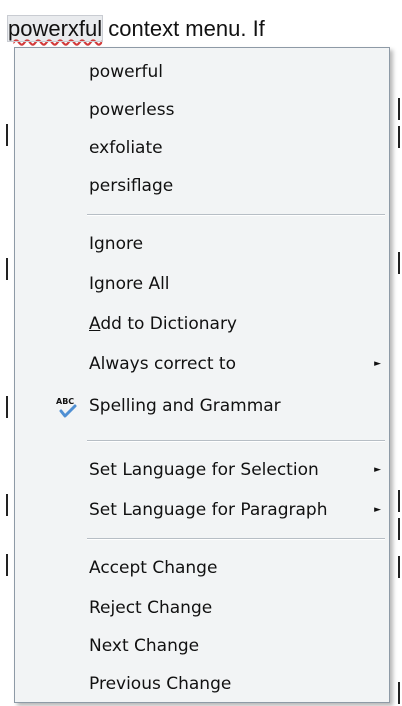  What do you see at coordinates (95, 324) in the screenshot?
I see `accelerator-key: A` at bounding box center [95, 324].